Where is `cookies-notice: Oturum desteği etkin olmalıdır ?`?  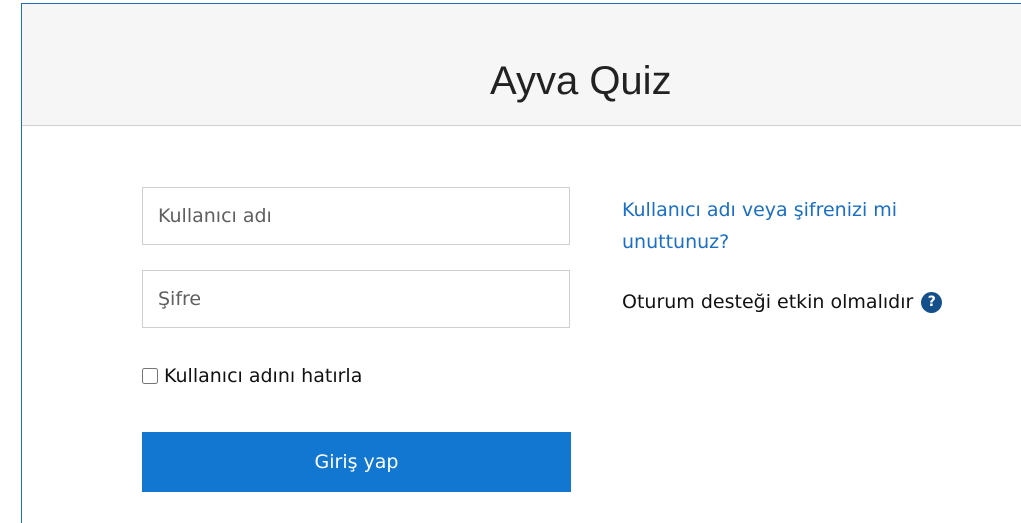 cookies-notice: Oturum desteği etkin olmalıdır ? is located at coordinates (782, 302).